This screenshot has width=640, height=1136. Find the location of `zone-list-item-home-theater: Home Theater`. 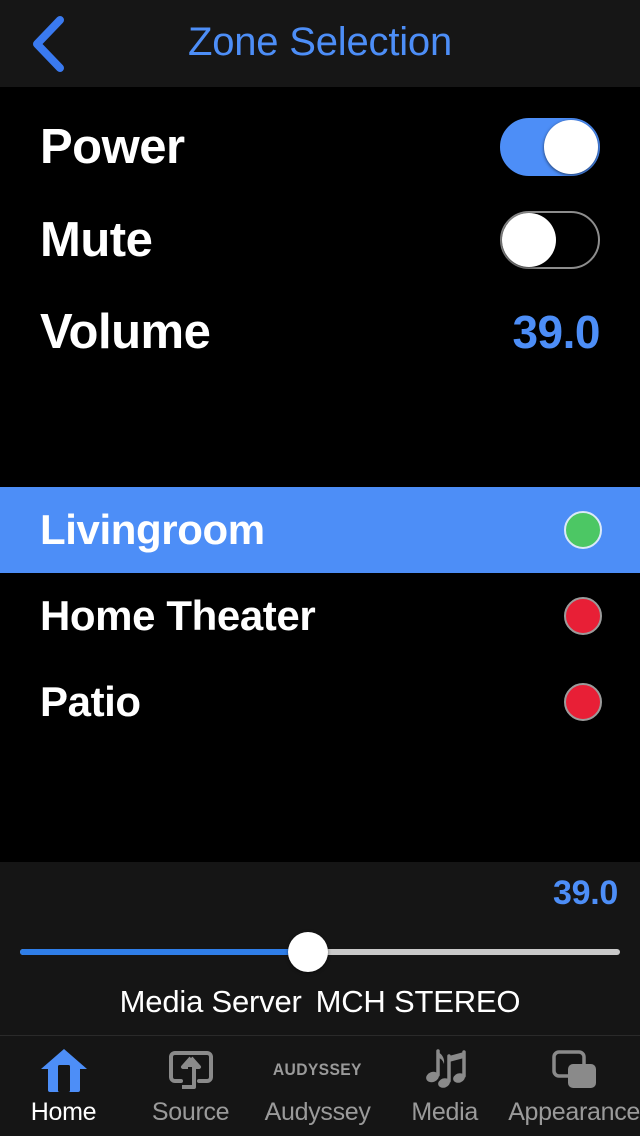

zone-list-item-home-theater: Home Theater is located at coordinates (320, 616).